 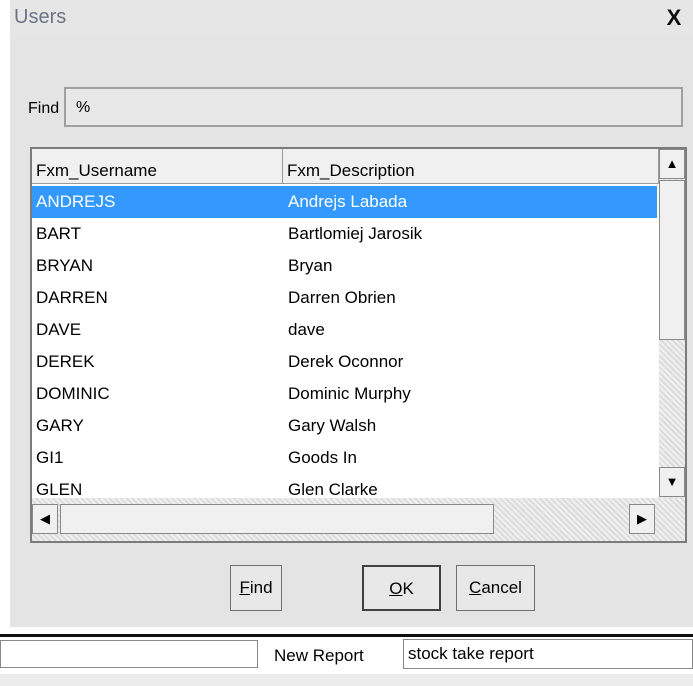 What do you see at coordinates (471, 166) in the screenshot?
I see `column-header-description: Fxm_Description` at bounding box center [471, 166].